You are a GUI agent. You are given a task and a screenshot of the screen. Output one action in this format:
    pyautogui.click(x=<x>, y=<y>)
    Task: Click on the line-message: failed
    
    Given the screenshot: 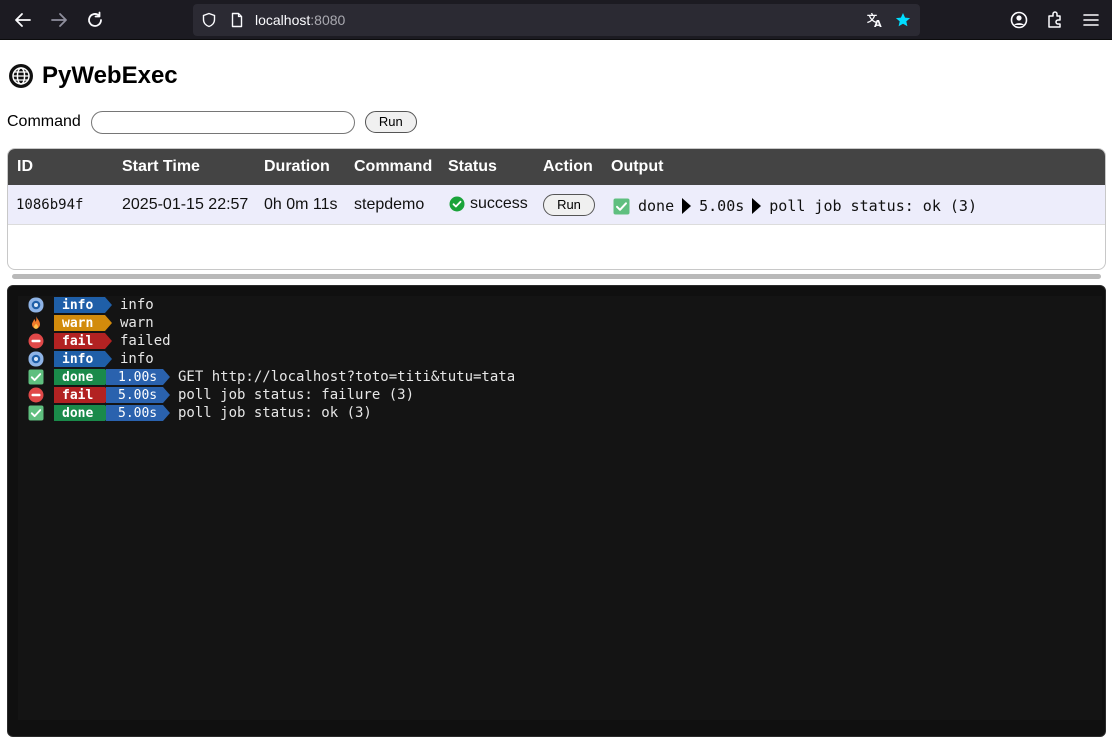 What is the action you would take?
    pyautogui.click(x=145, y=341)
    